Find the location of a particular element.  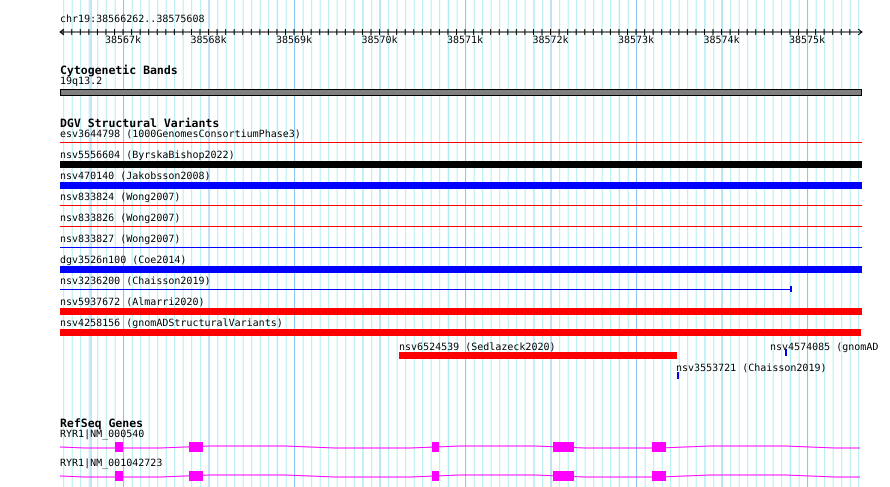

variant-label: nsv3553721 (Chaisson2019) is located at coordinates (751, 368).